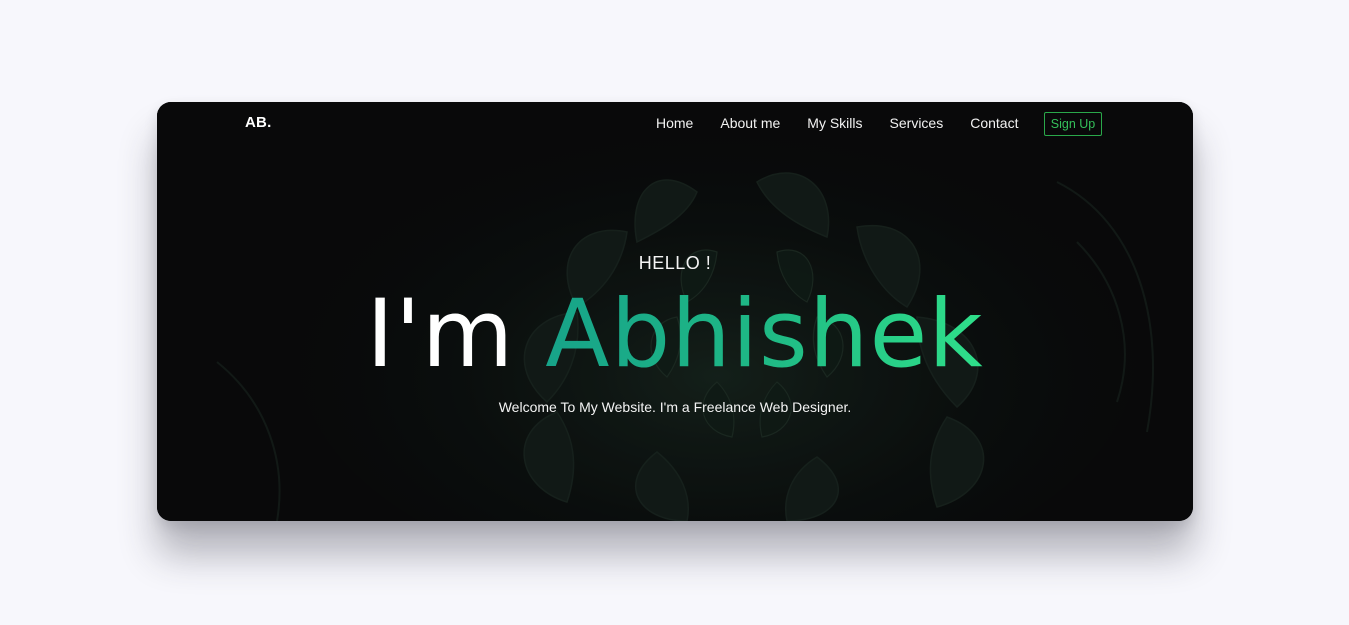 The height and width of the screenshot is (625, 1349). What do you see at coordinates (675, 263) in the screenshot?
I see `hero-greeting: HELLO !` at bounding box center [675, 263].